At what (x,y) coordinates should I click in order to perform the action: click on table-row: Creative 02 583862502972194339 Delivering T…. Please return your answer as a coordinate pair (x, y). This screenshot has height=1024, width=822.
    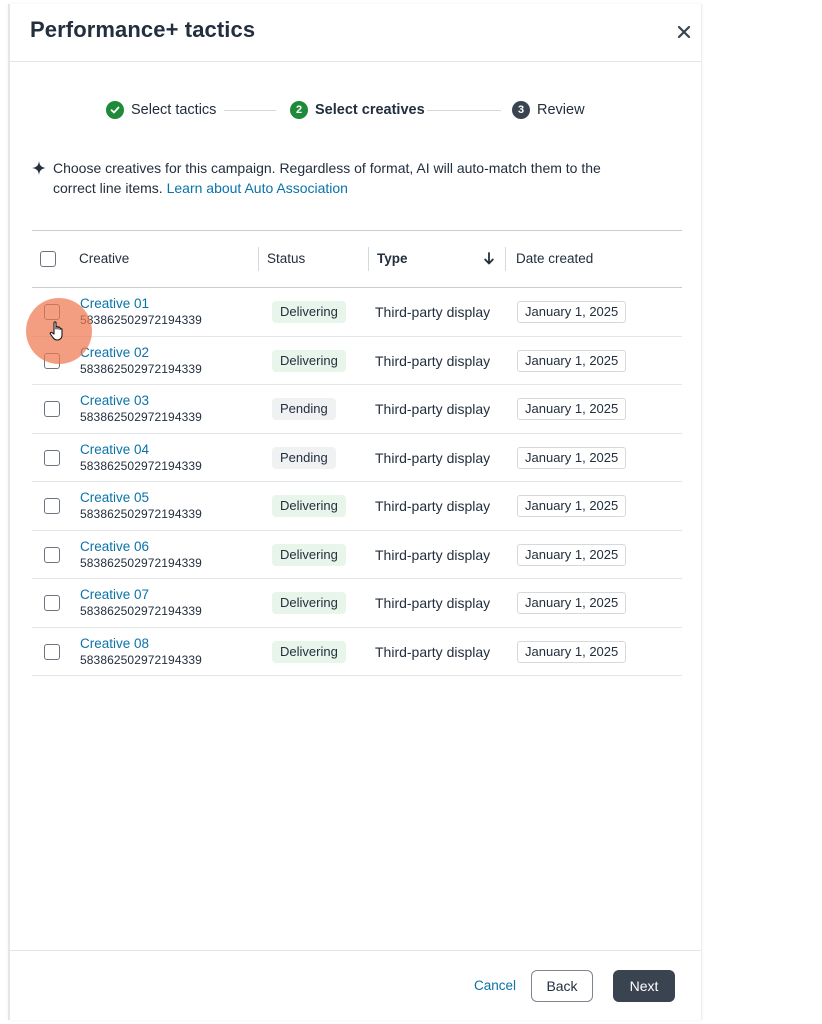
    Looking at the image, I should click on (357, 361).